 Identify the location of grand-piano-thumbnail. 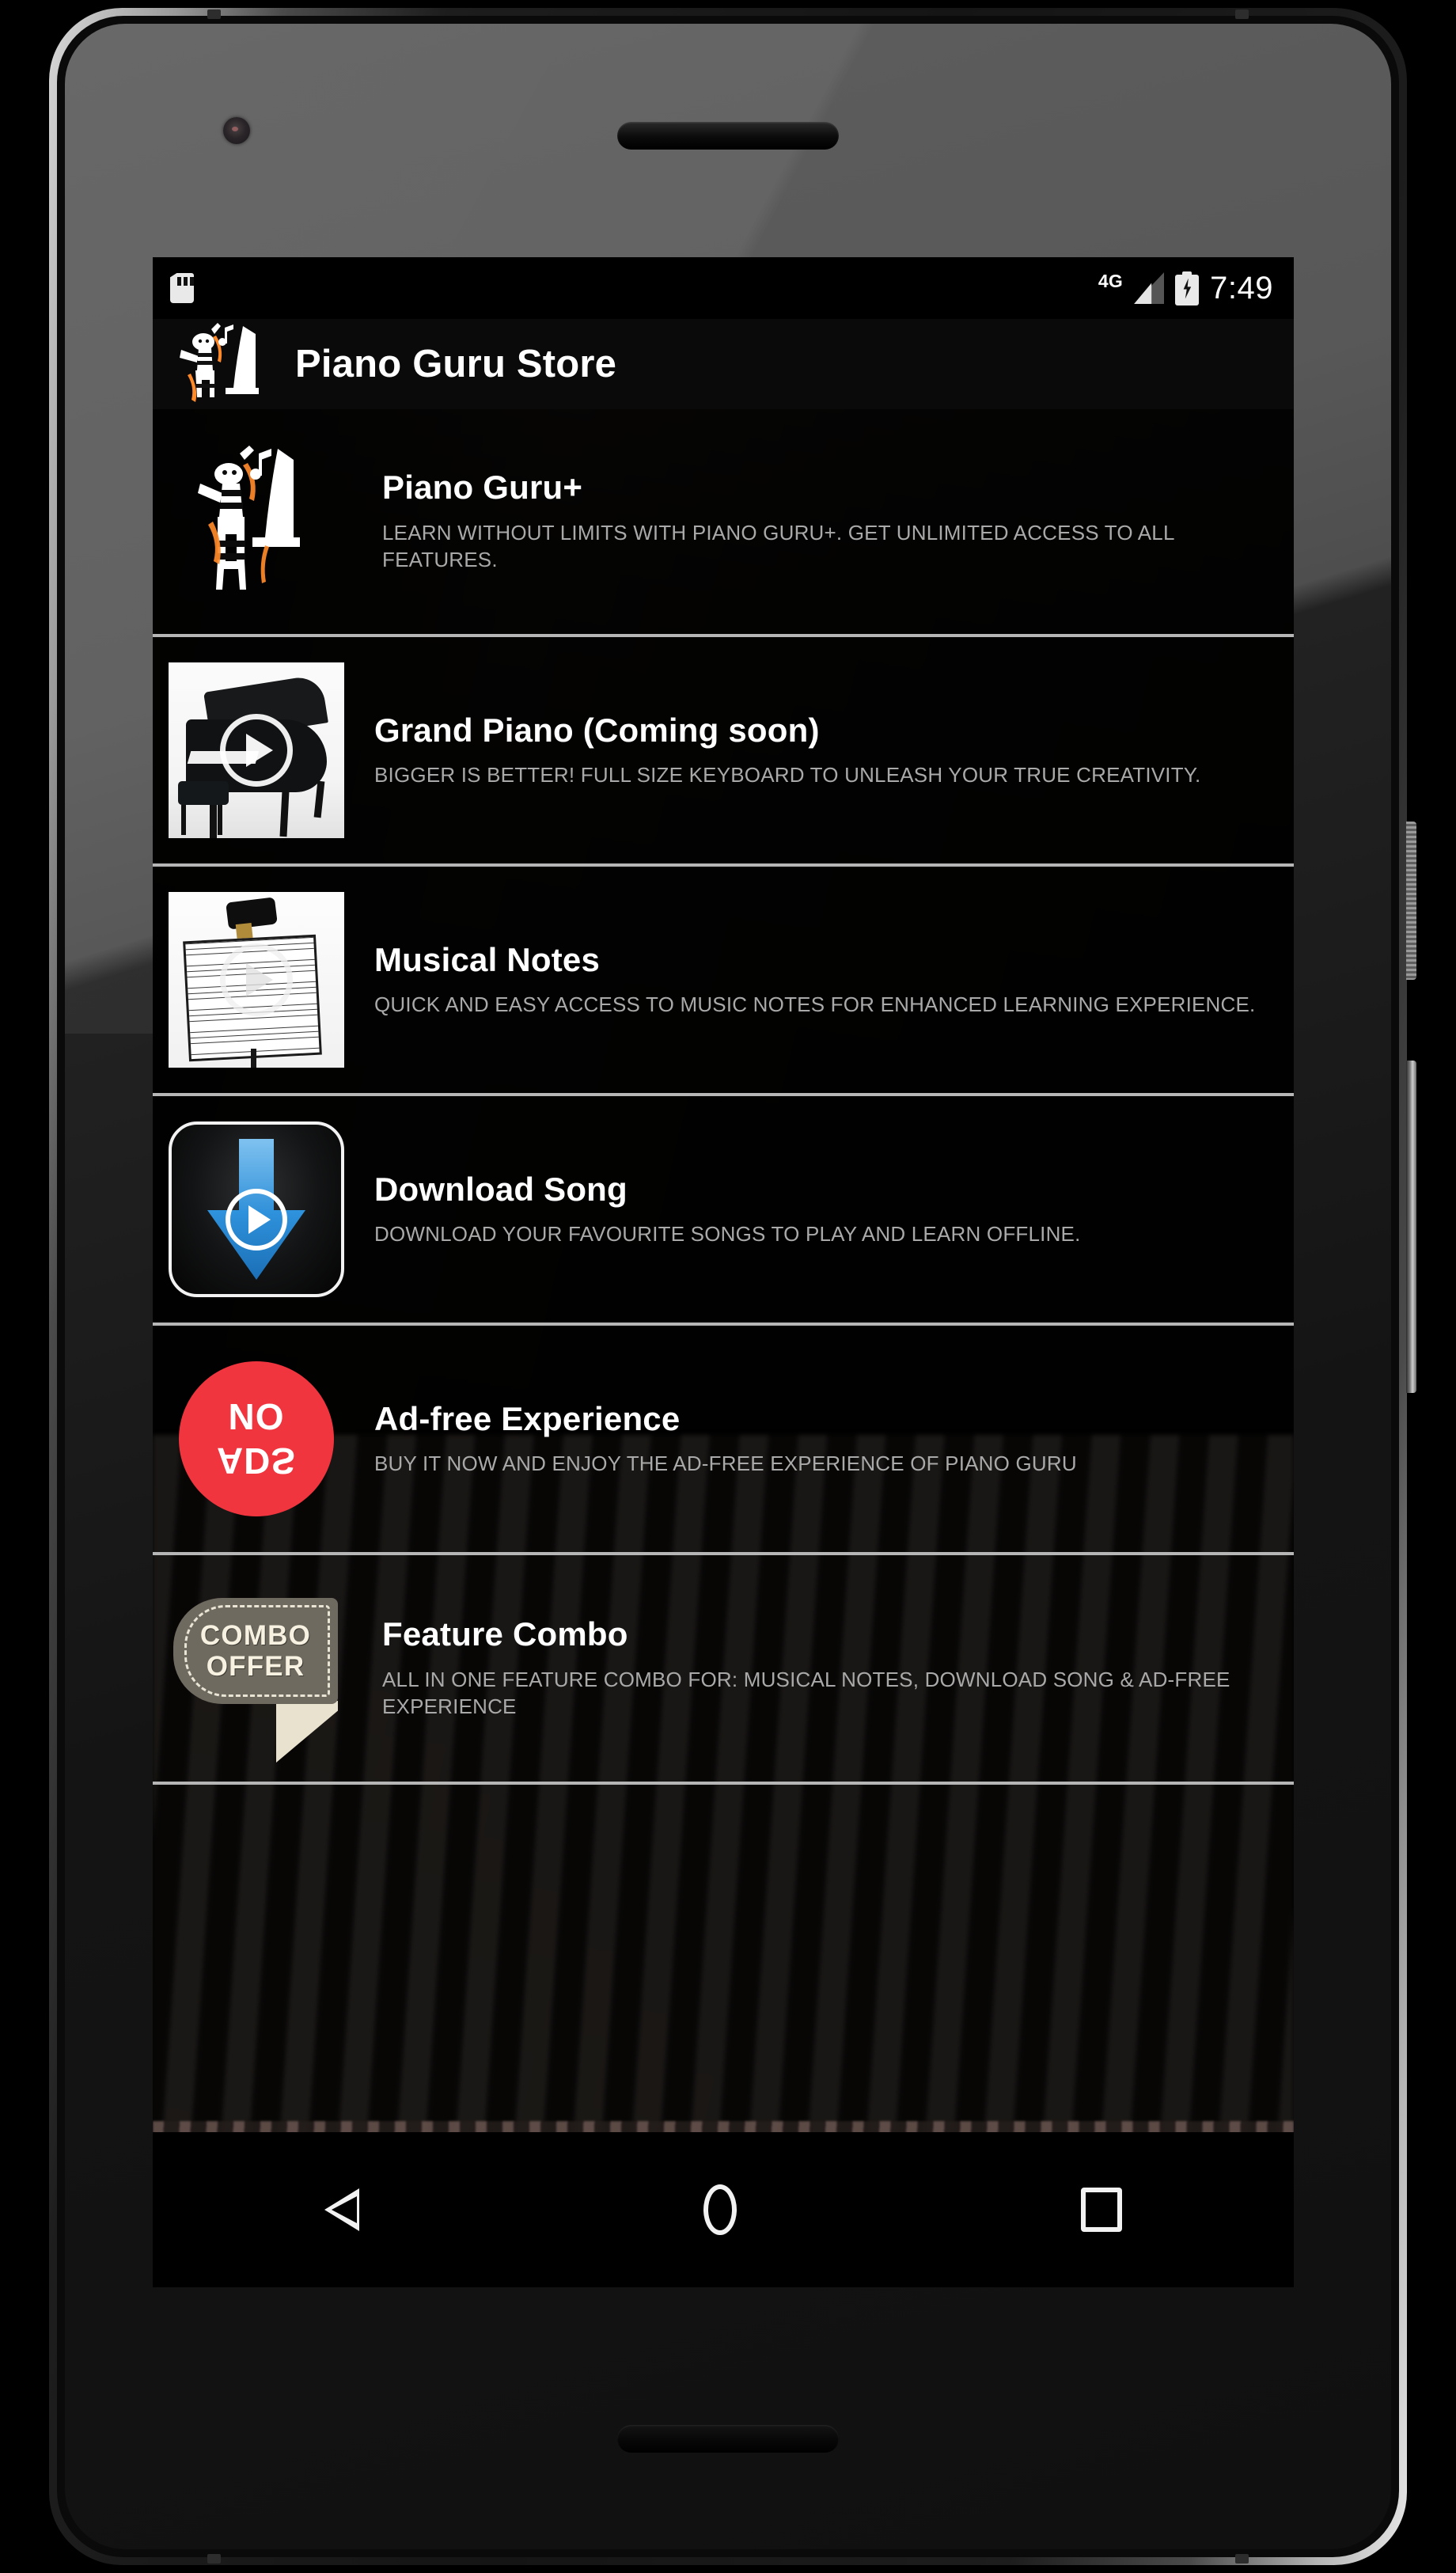
(256, 750).